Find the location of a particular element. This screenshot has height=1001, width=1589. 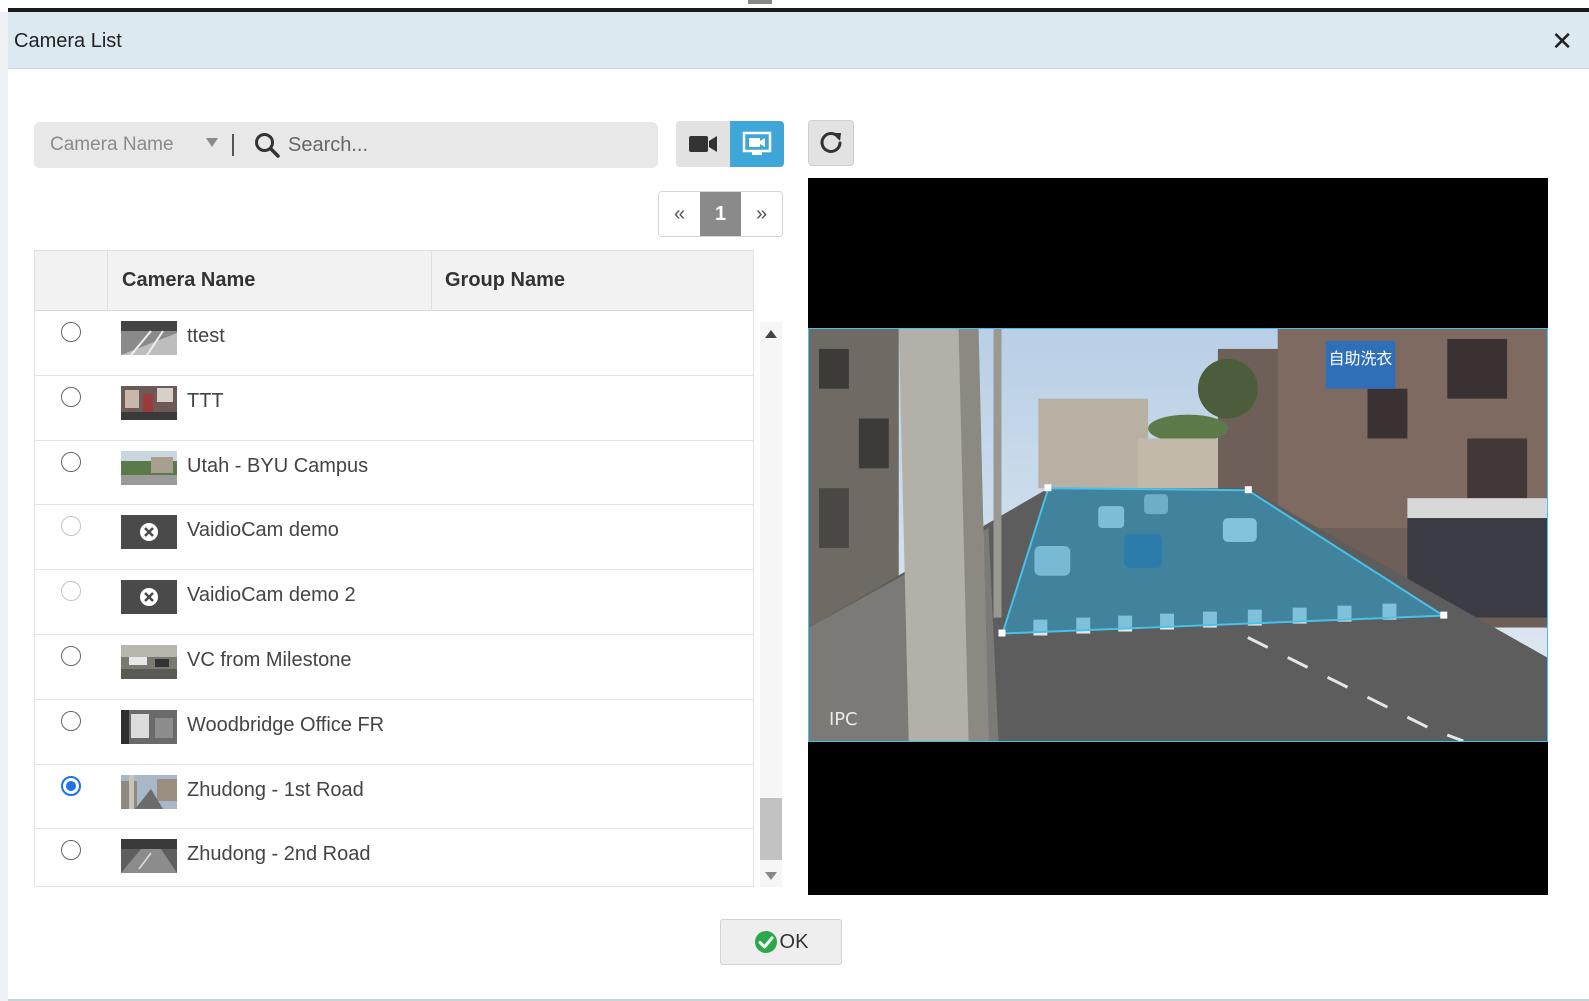

camera-name: Woodbridge Office FR is located at coordinates (286, 724).